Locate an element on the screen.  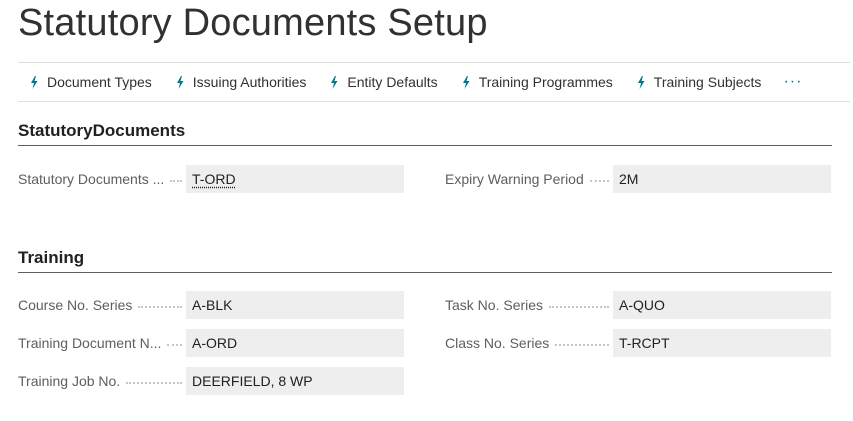
field-statutory-documents: Statutory Documents ... T-ORD is located at coordinates (211, 179).